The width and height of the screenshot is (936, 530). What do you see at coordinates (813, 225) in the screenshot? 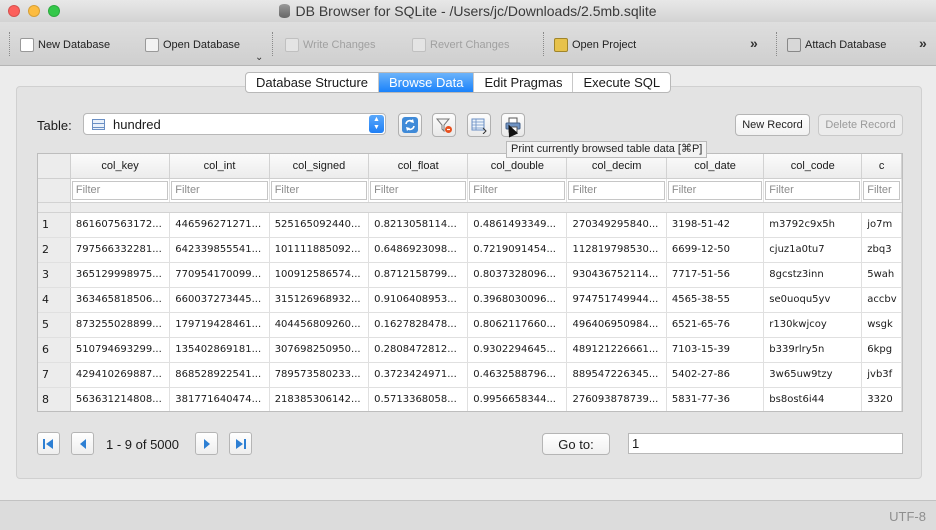
I see `table-cell: m3792c9x5h` at bounding box center [813, 225].